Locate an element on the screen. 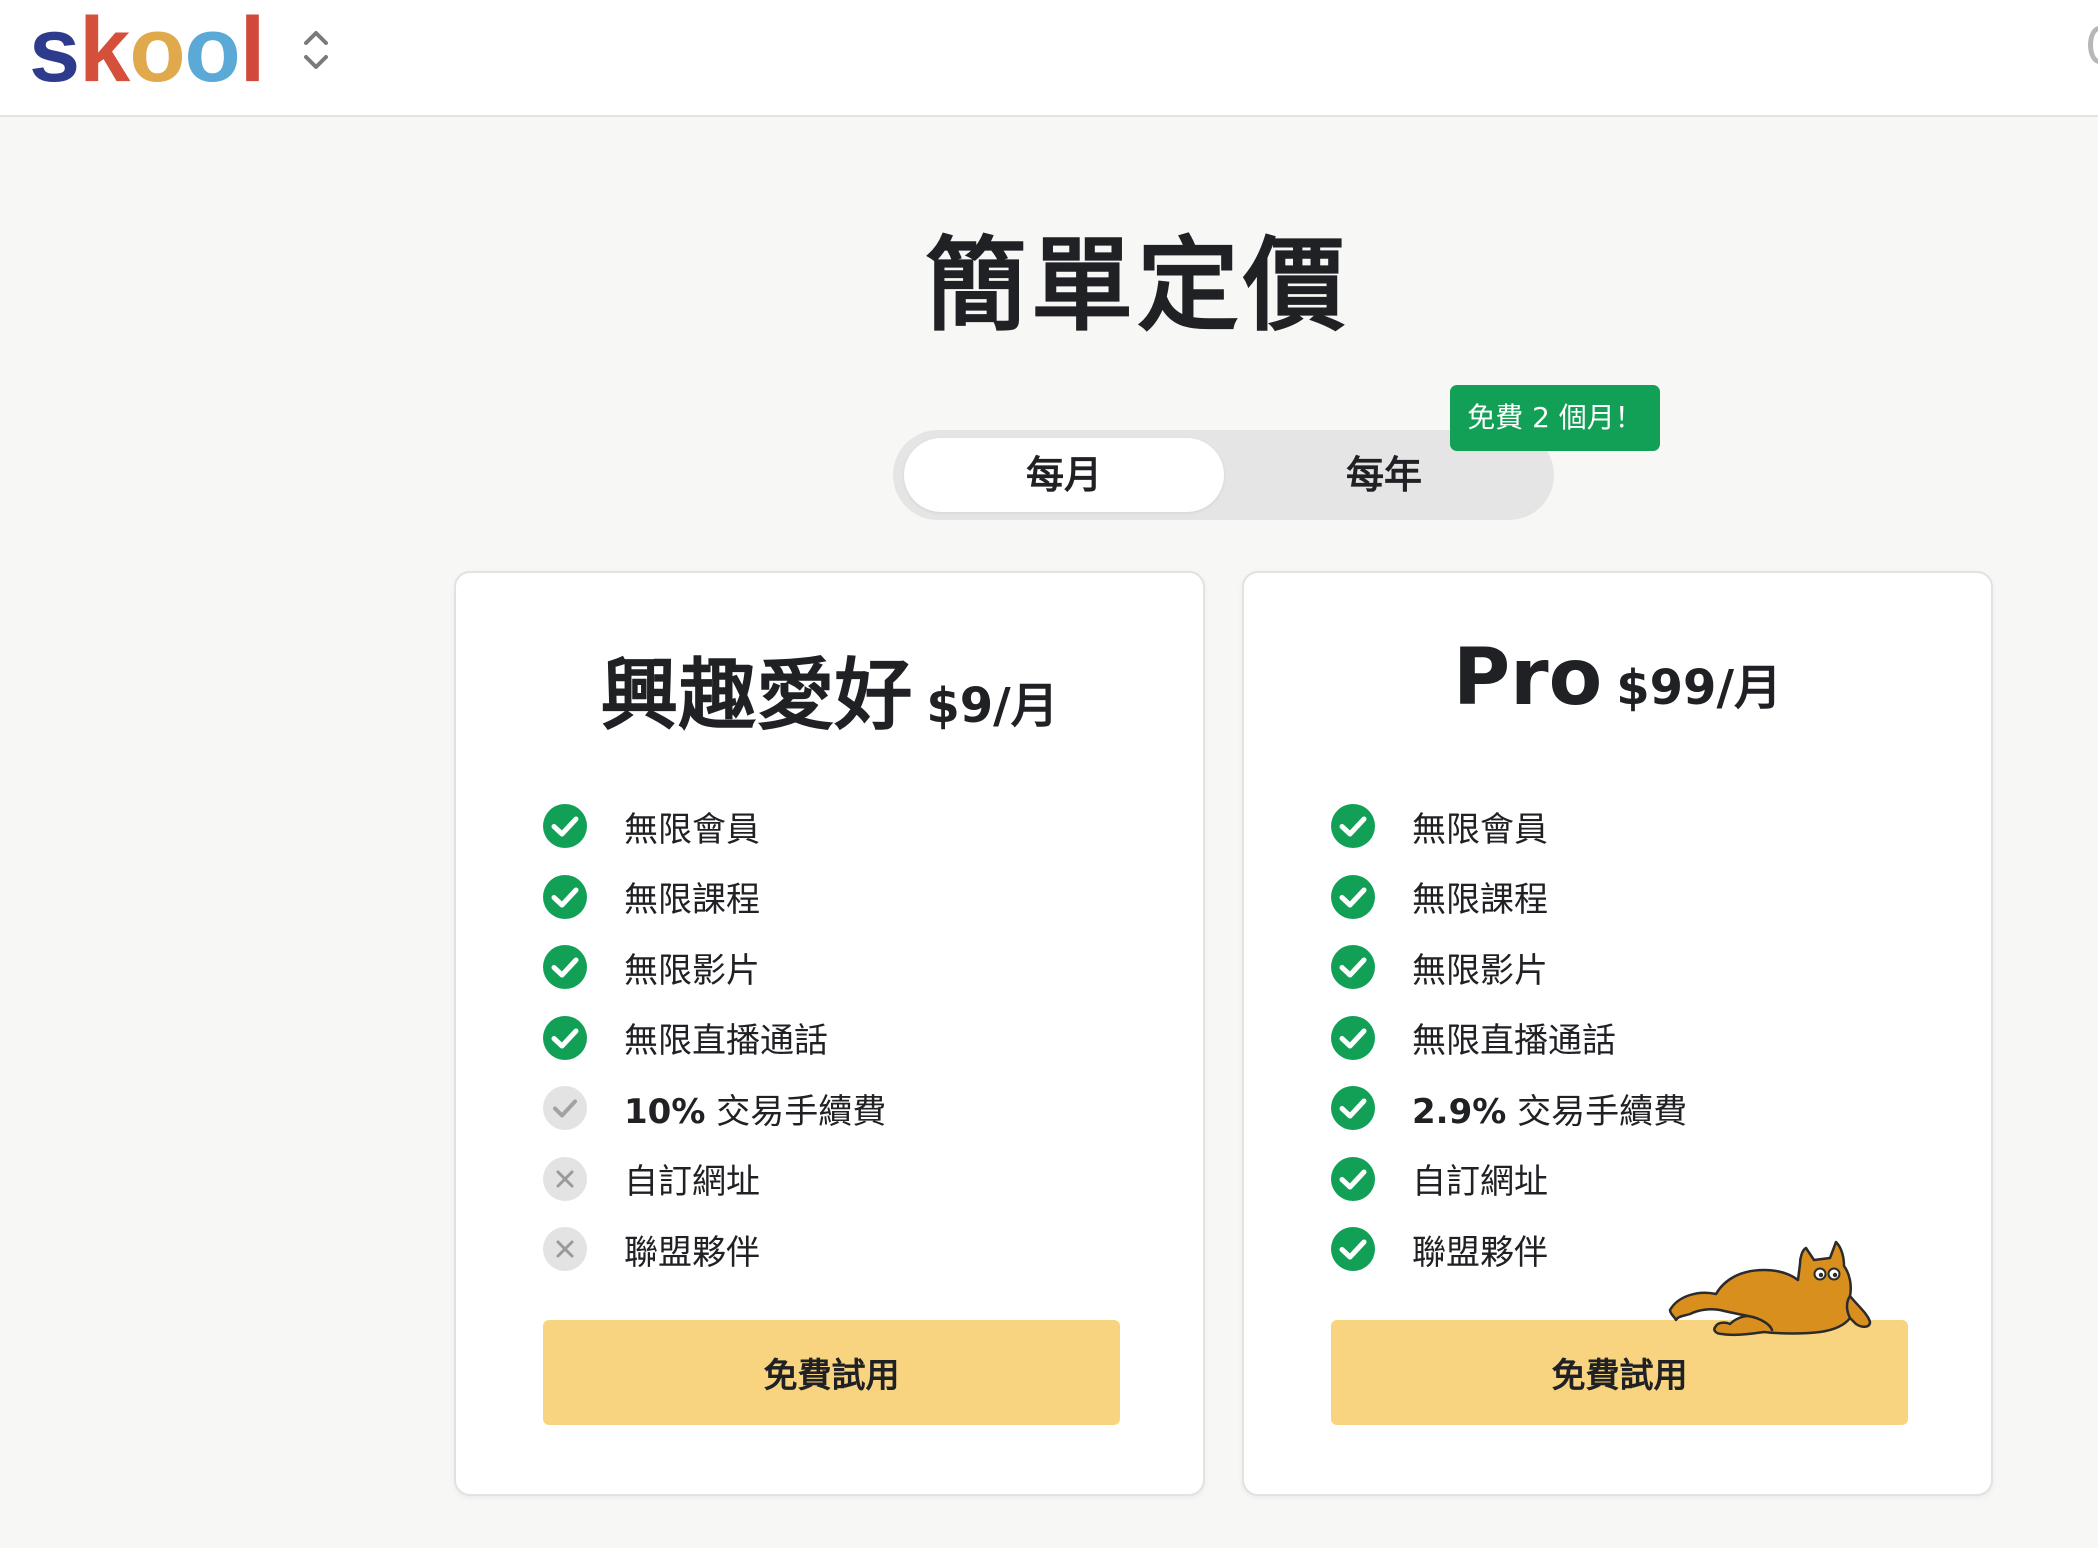 The image size is (2098, 1548). free-trial-button: 免費試用 is located at coordinates (831, 1372).